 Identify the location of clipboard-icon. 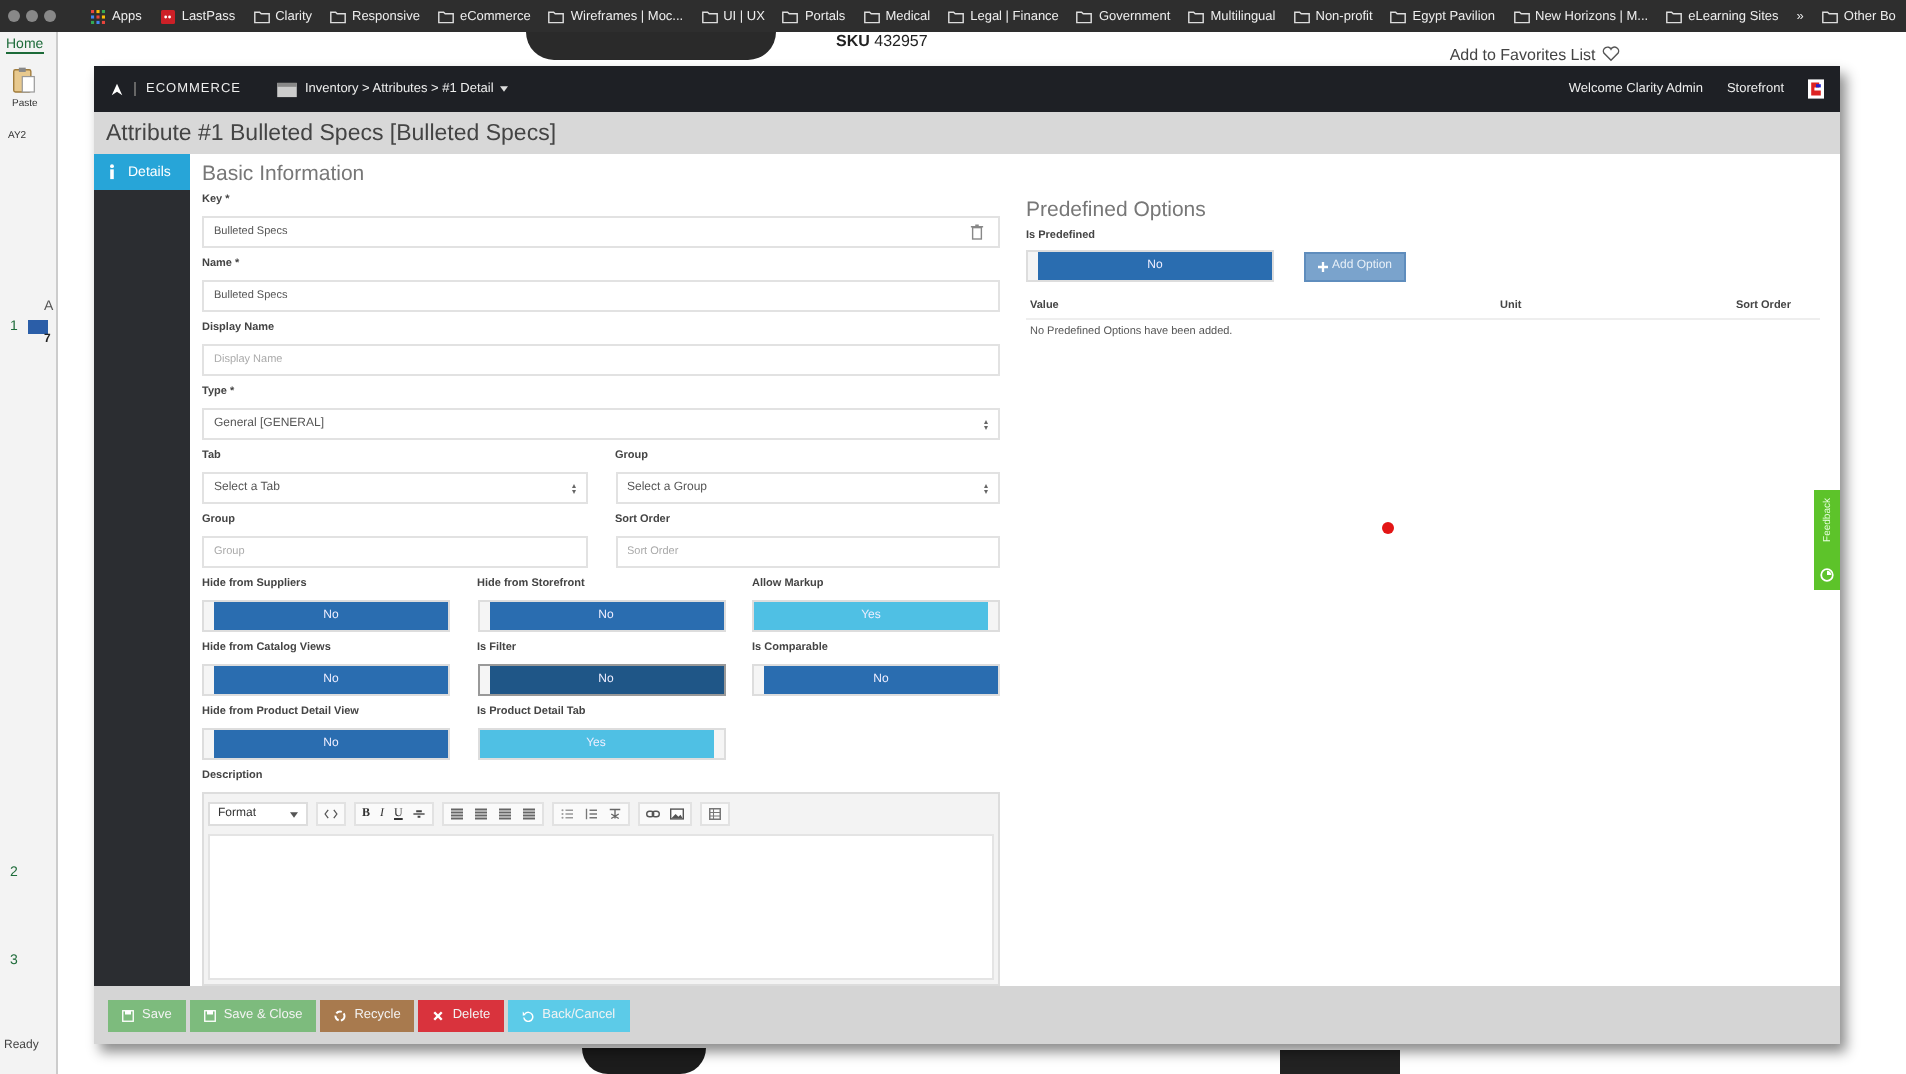
(24, 80).